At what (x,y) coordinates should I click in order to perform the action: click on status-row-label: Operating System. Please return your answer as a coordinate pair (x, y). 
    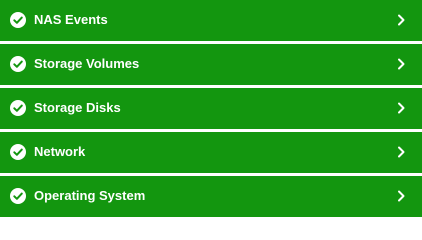
    Looking at the image, I should click on (90, 195).